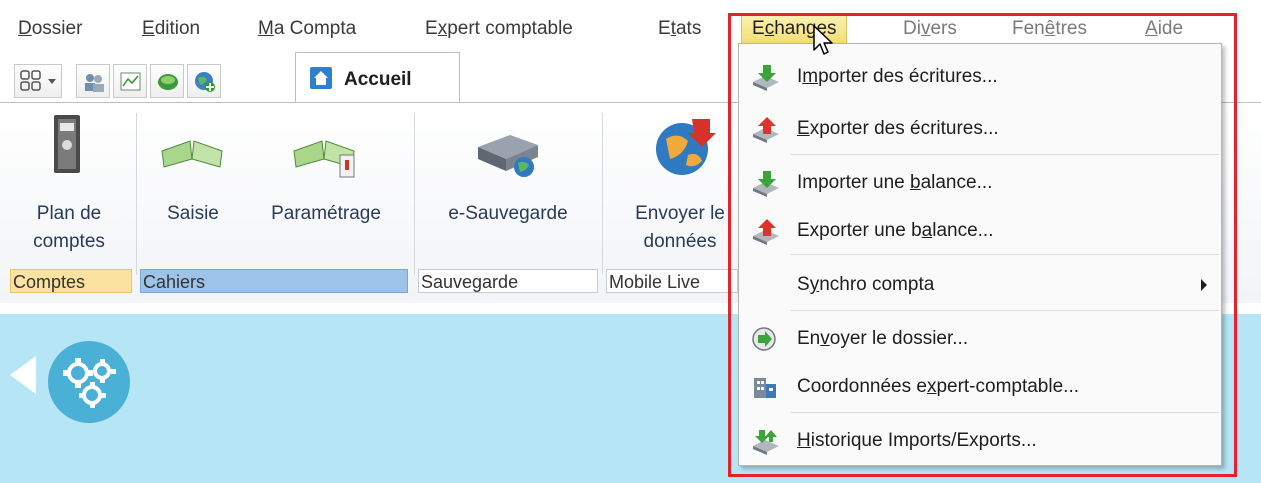 This screenshot has height=483, width=1261. I want to click on book-settings-icon, so click(324, 159).